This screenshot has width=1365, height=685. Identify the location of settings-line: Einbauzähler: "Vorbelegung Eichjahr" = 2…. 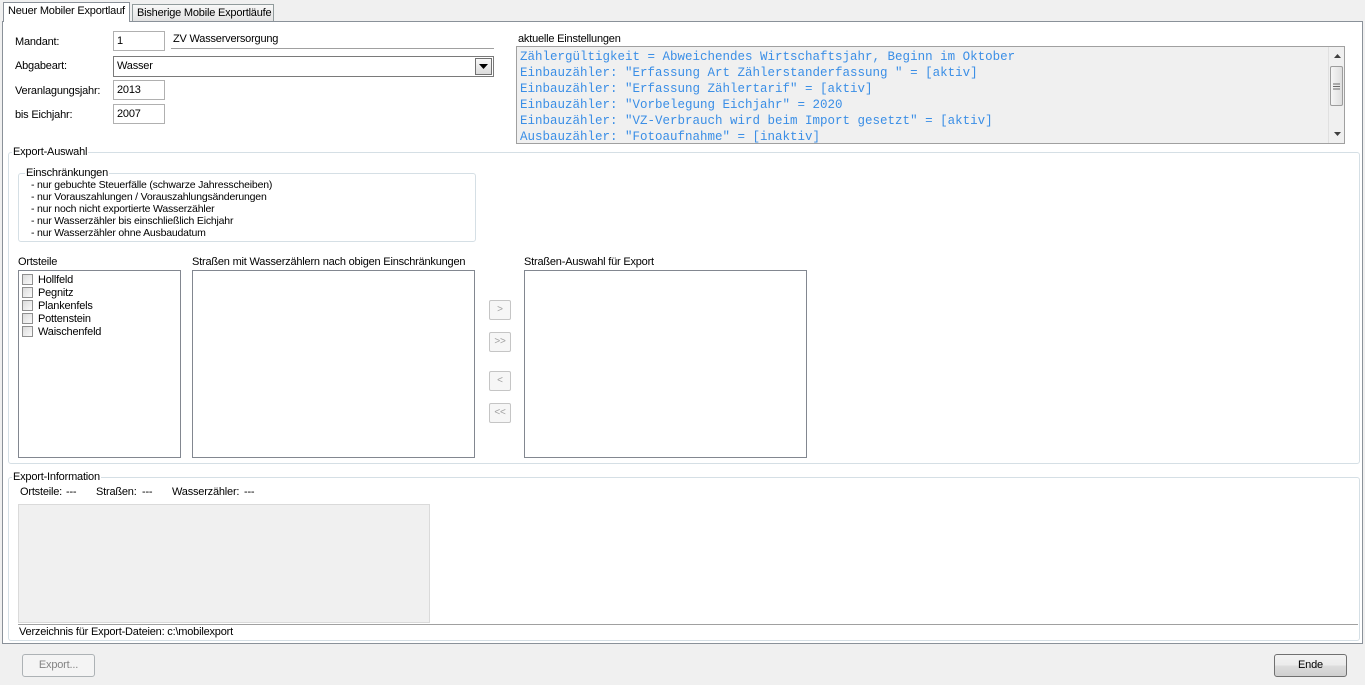
(681, 105).